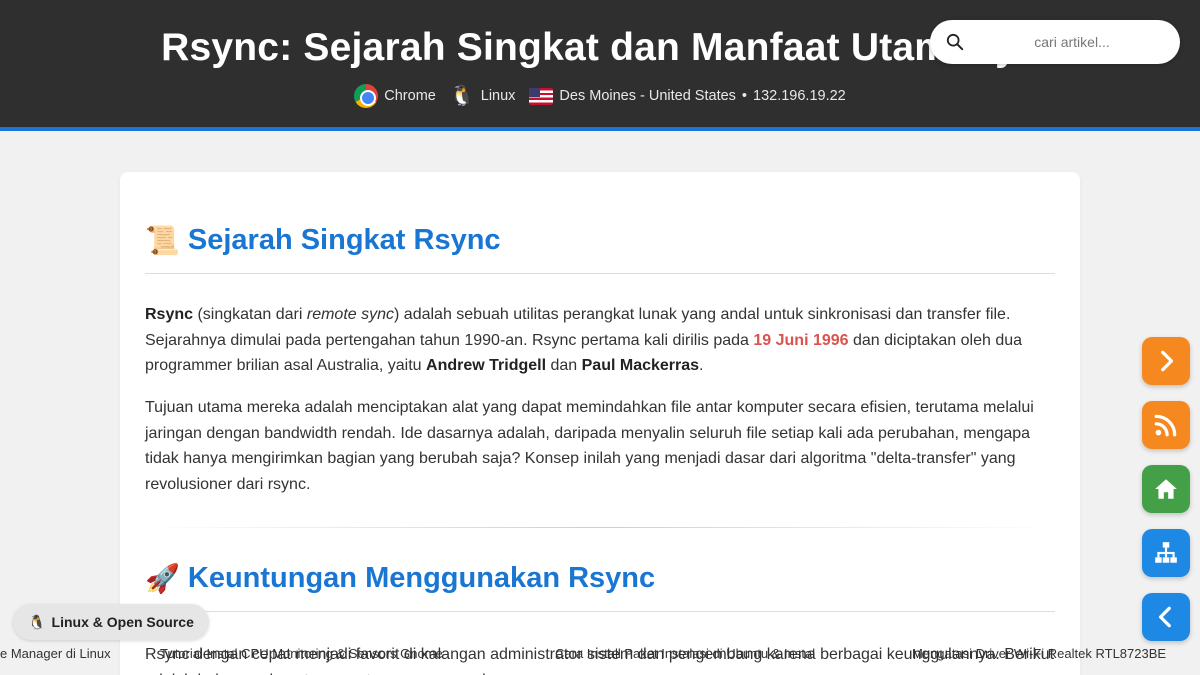 This screenshot has height=675, width=1200. Describe the element at coordinates (122, 622) in the screenshot. I see `category-label: Linux & Open Source` at that location.